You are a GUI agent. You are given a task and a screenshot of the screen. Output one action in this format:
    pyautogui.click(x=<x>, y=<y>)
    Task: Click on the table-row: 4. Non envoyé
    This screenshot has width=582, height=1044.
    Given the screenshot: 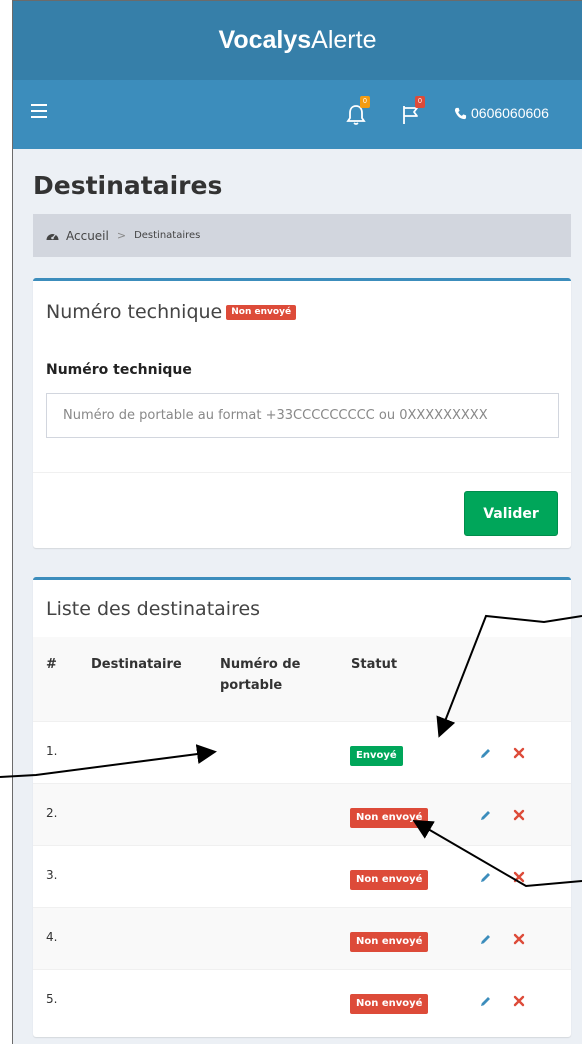 What is the action you would take?
    pyautogui.click(x=302, y=938)
    